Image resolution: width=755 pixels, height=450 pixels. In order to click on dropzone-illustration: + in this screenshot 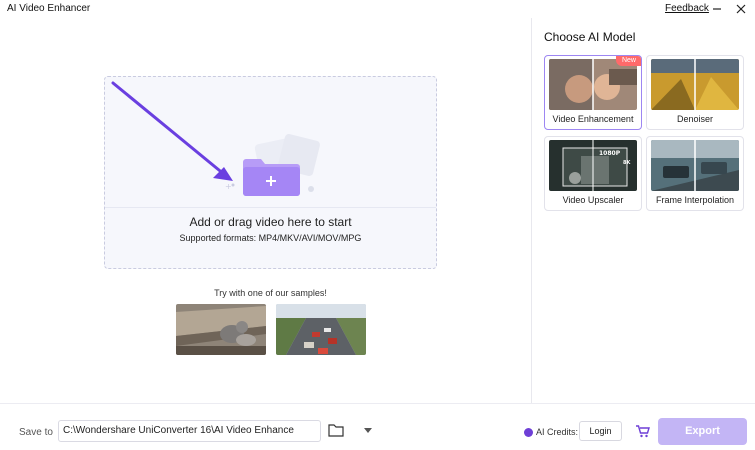, I will do `click(215, 138)`.